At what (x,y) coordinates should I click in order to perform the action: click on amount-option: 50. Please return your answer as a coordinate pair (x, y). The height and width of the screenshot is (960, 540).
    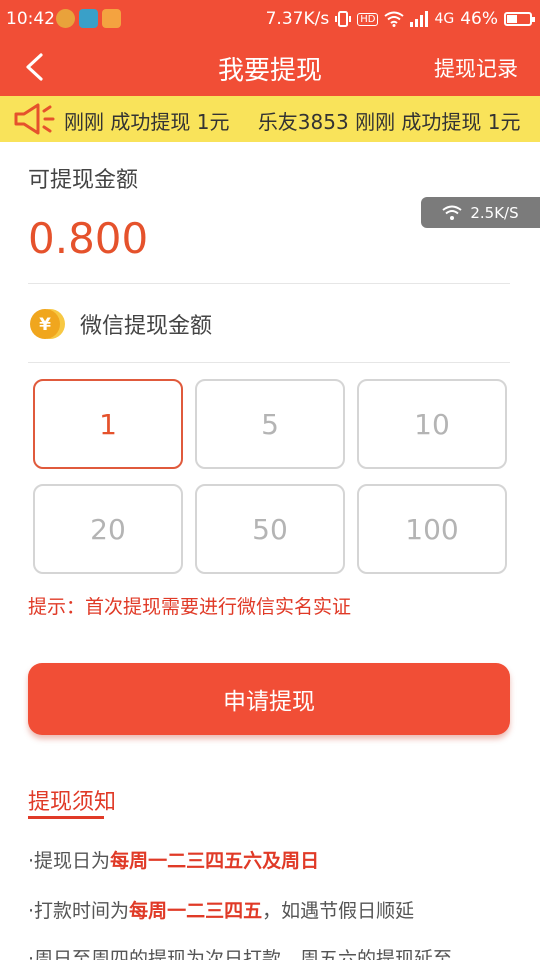
    Looking at the image, I should click on (270, 529).